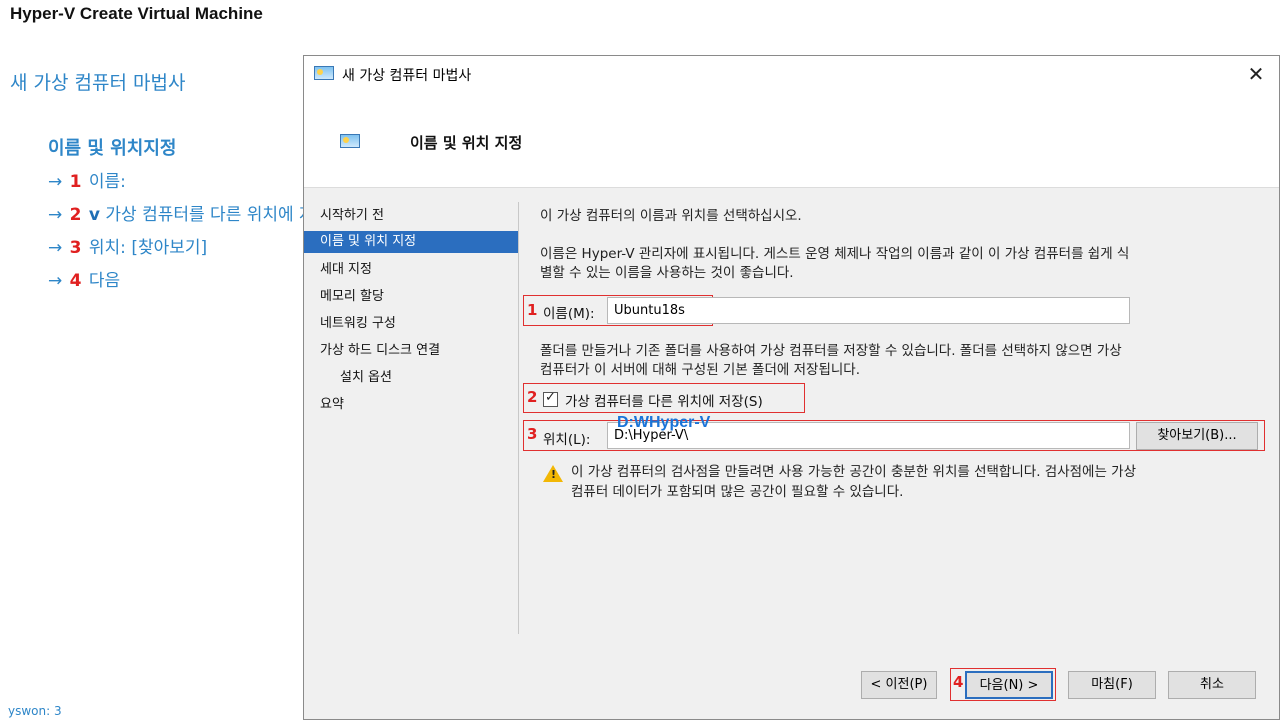 The width and height of the screenshot is (1280, 720). Describe the element at coordinates (104, 281) in the screenshot. I see `step-text: 다음` at that location.